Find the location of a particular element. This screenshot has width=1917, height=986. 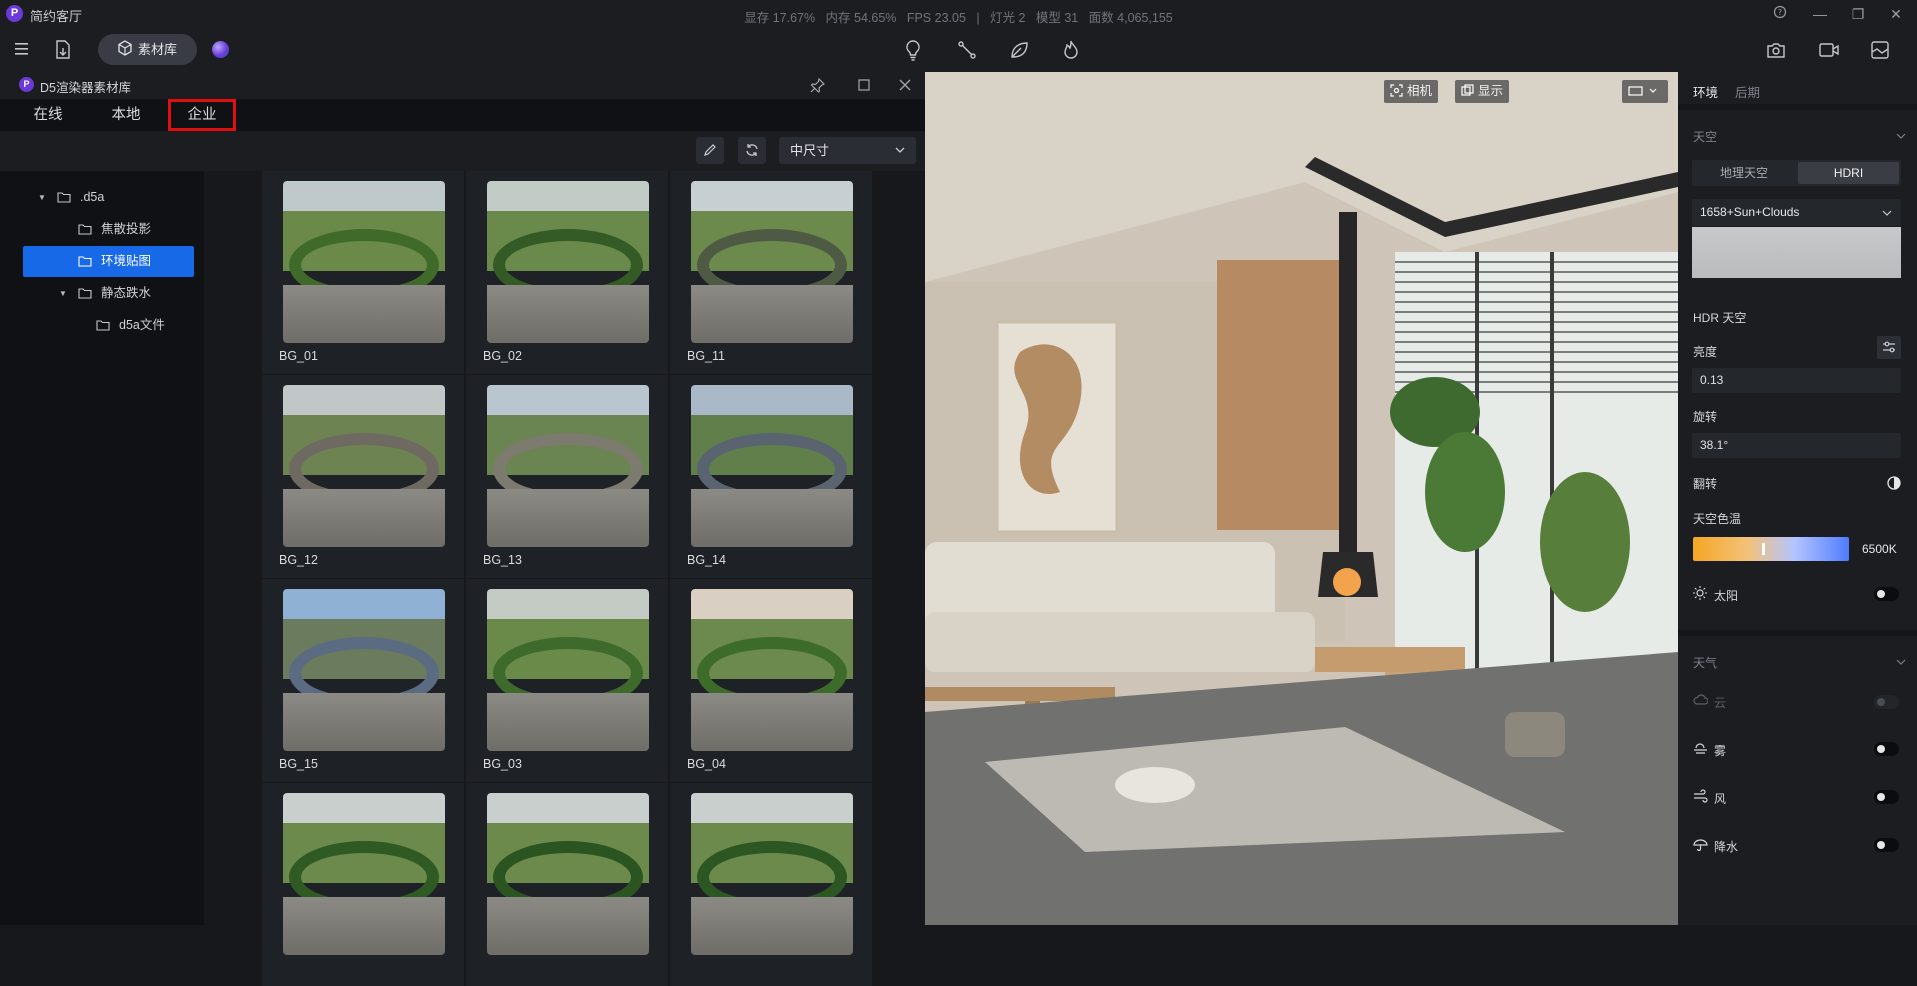

asset-card: BG_15 is located at coordinates (363, 680).